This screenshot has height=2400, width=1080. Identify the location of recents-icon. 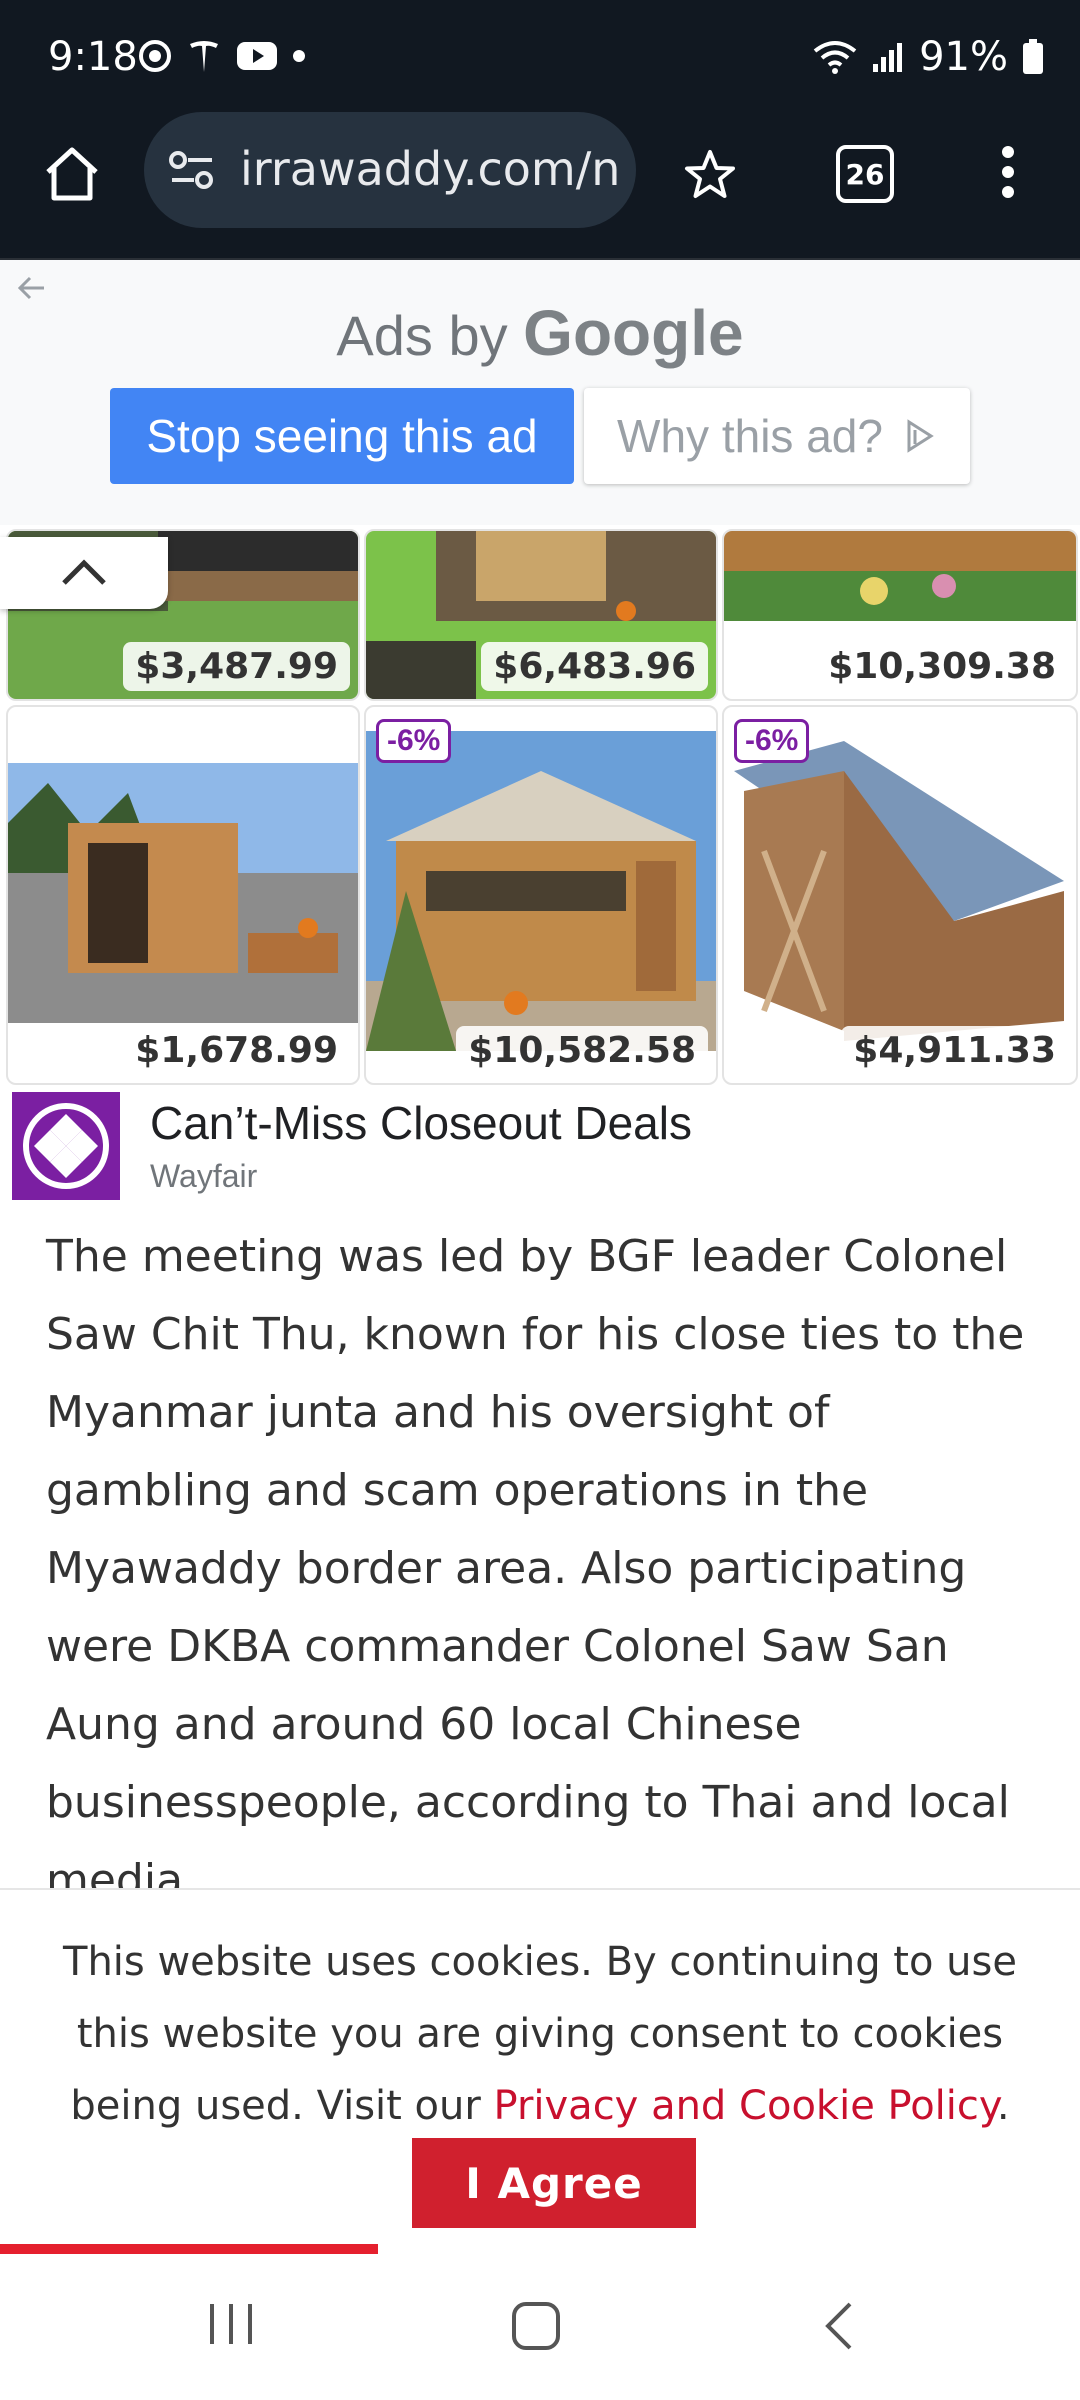
(231, 2324).